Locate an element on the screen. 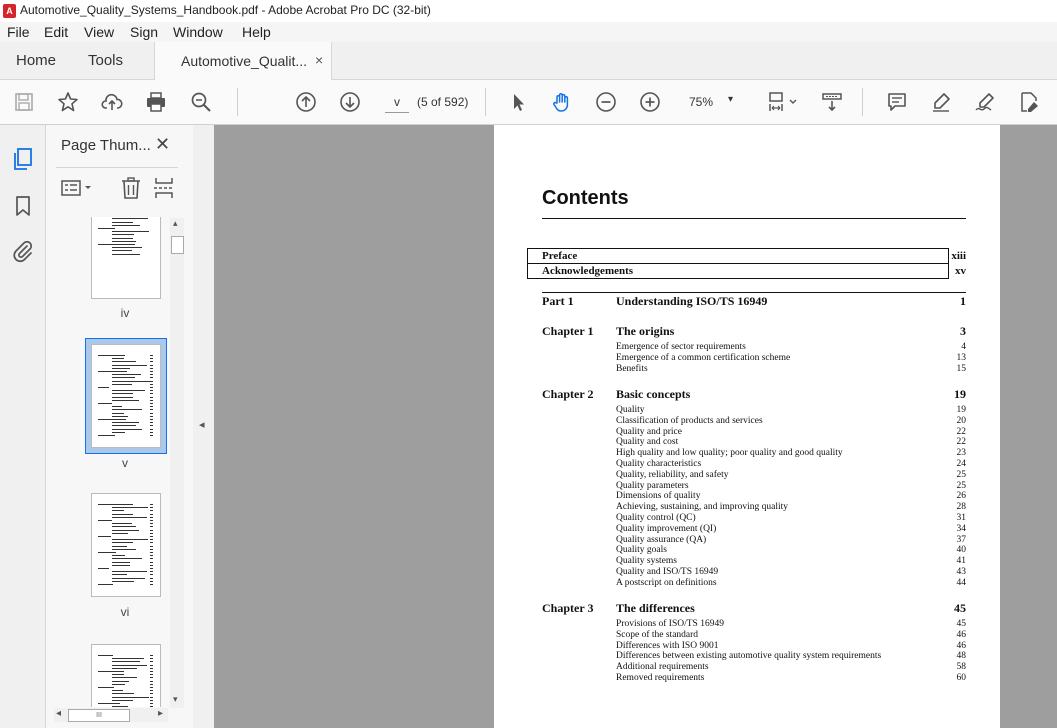 This screenshot has width=1057, height=728. thumbnail-options-icon is located at coordinates (80, 188).